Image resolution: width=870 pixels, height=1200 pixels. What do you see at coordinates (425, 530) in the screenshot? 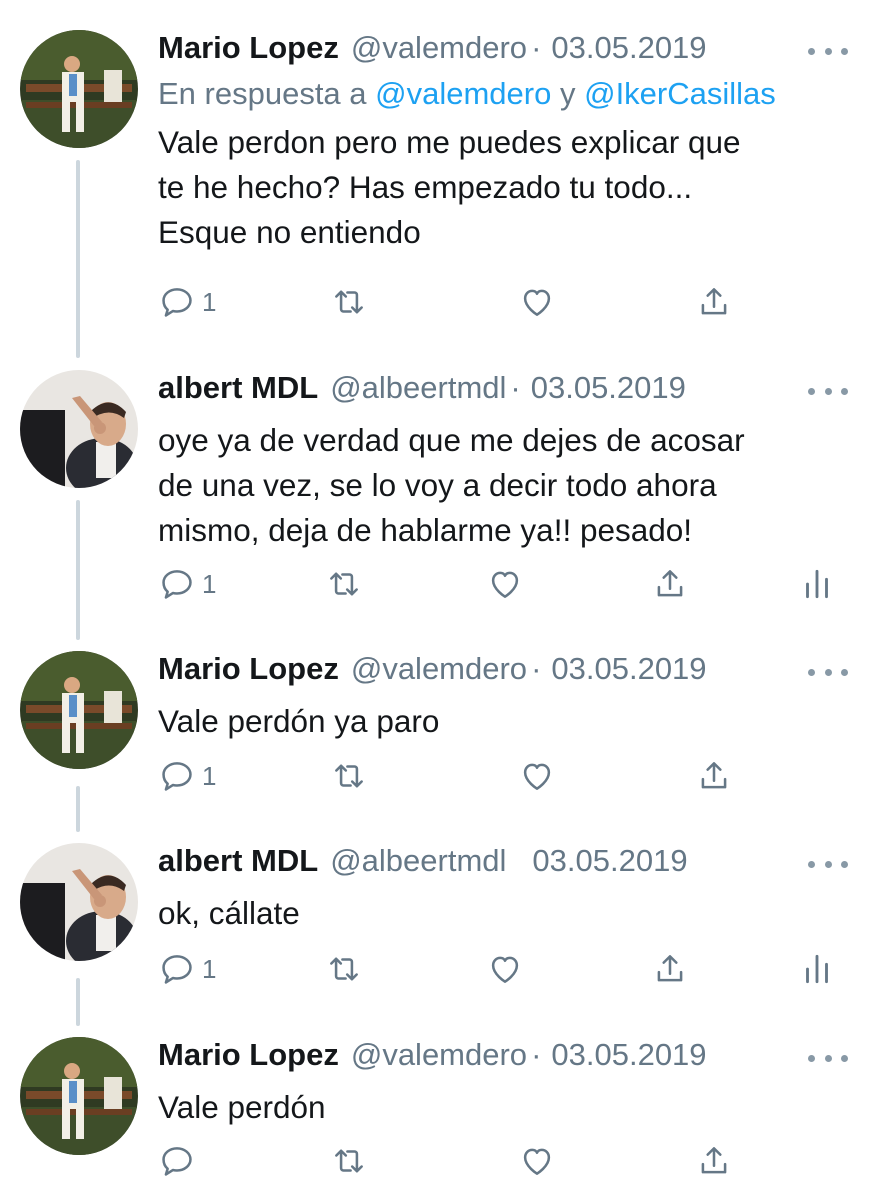
I see `tweet-text-line: mismo, deja de hablarme ya!! pesado!` at bounding box center [425, 530].